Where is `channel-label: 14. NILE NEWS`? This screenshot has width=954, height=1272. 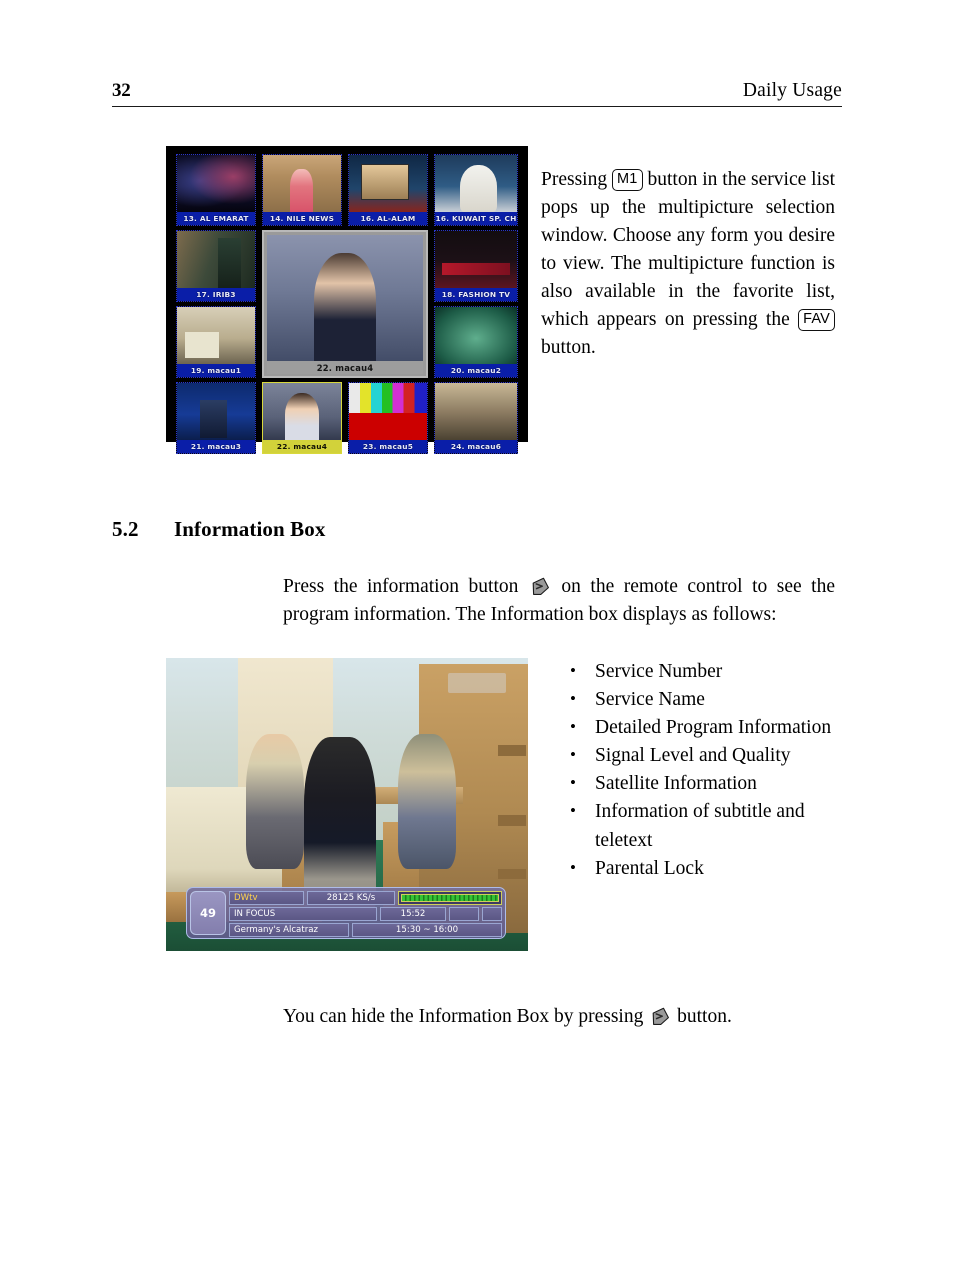 channel-label: 14. NILE NEWS is located at coordinates (302, 218).